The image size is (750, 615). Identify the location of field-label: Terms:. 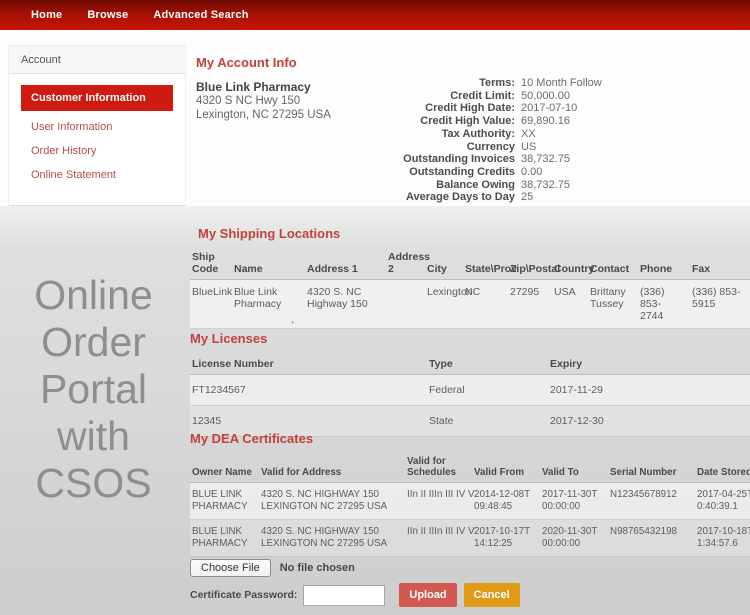
(497, 83).